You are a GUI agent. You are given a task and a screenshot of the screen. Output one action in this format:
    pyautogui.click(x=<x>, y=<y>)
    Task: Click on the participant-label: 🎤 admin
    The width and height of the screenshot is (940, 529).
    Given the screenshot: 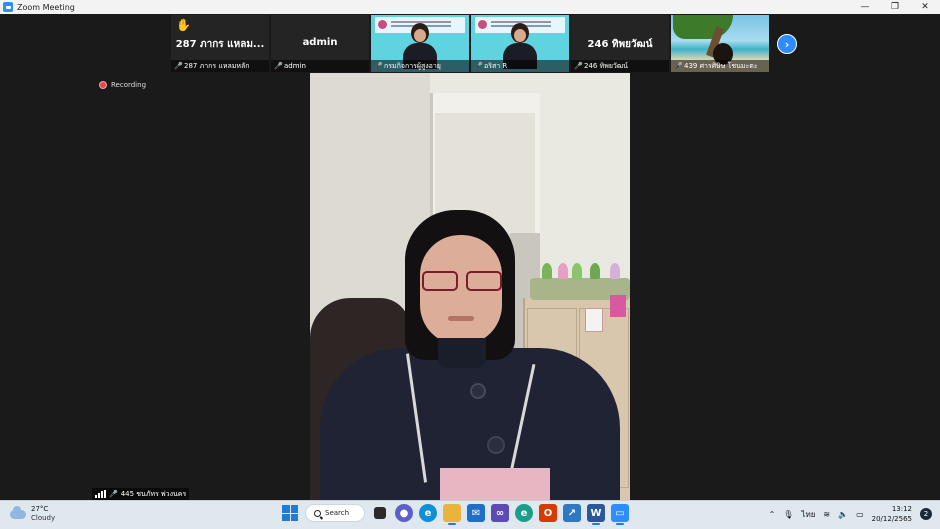 What is the action you would take?
    pyautogui.click(x=320, y=66)
    